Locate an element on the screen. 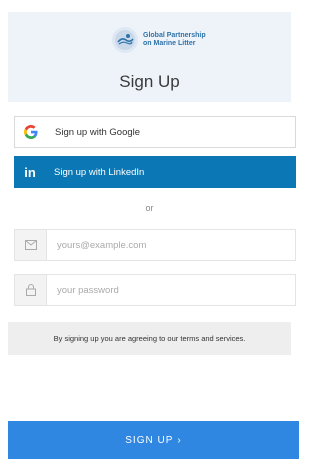 The image size is (320, 459). email-field is located at coordinates (155, 245).